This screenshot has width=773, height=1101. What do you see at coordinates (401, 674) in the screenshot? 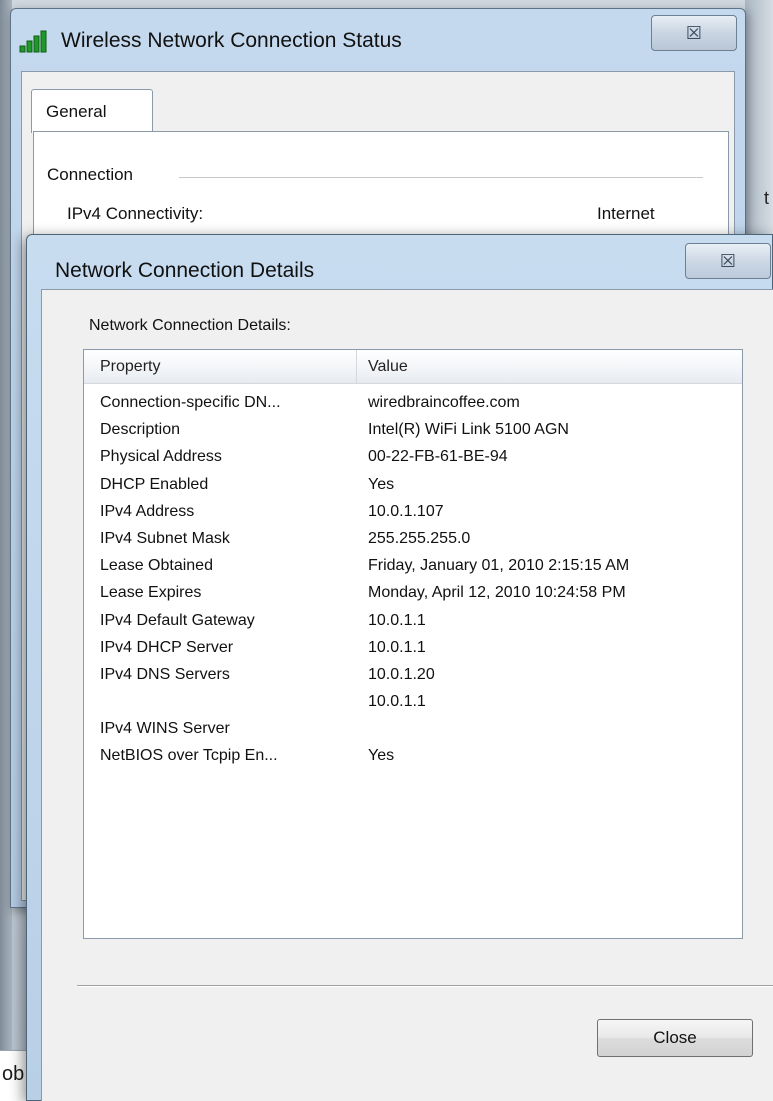
I see `value-cell: 10.0.1.20` at bounding box center [401, 674].